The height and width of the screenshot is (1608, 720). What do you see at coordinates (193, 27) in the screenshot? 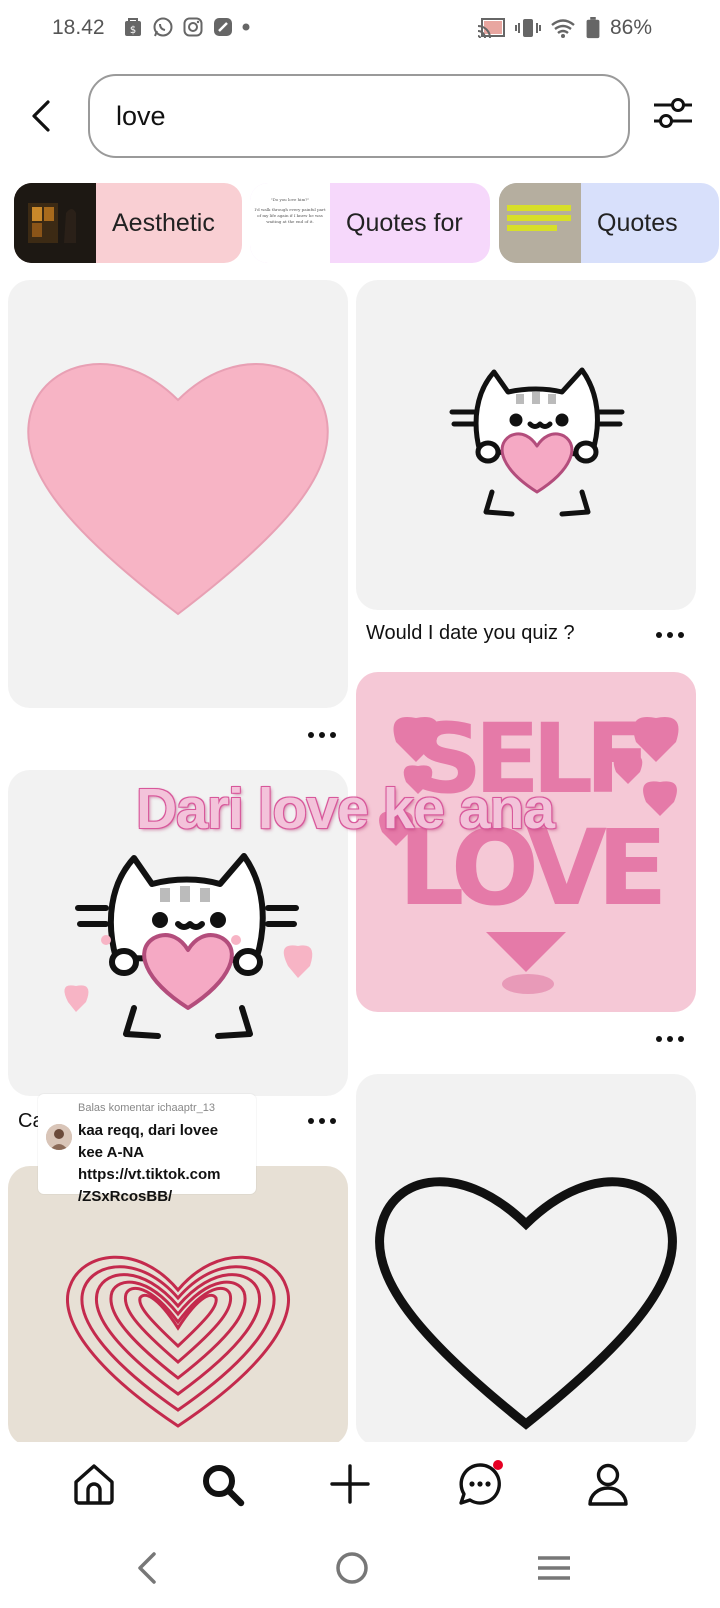
I see `instagram-icon` at bounding box center [193, 27].